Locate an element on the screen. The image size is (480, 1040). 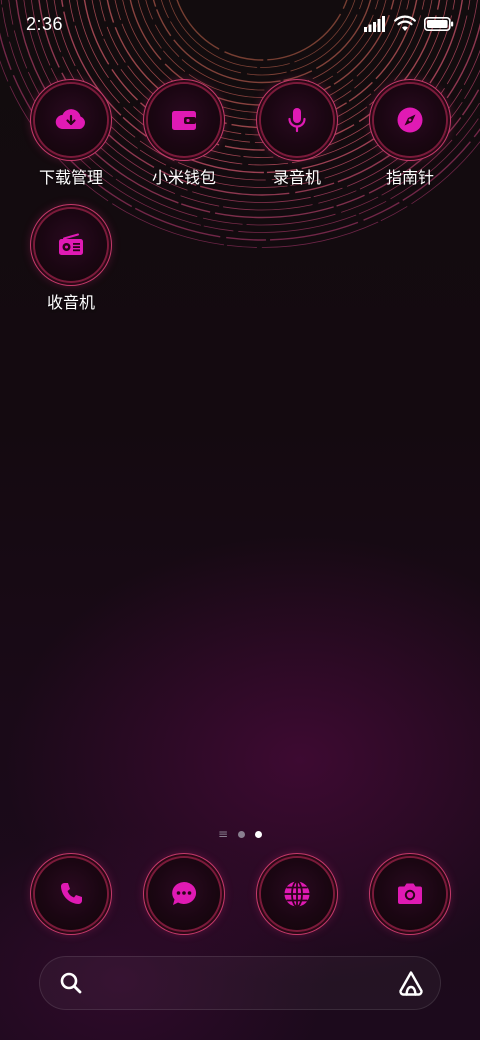
search-icon is located at coordinates (71, 983).